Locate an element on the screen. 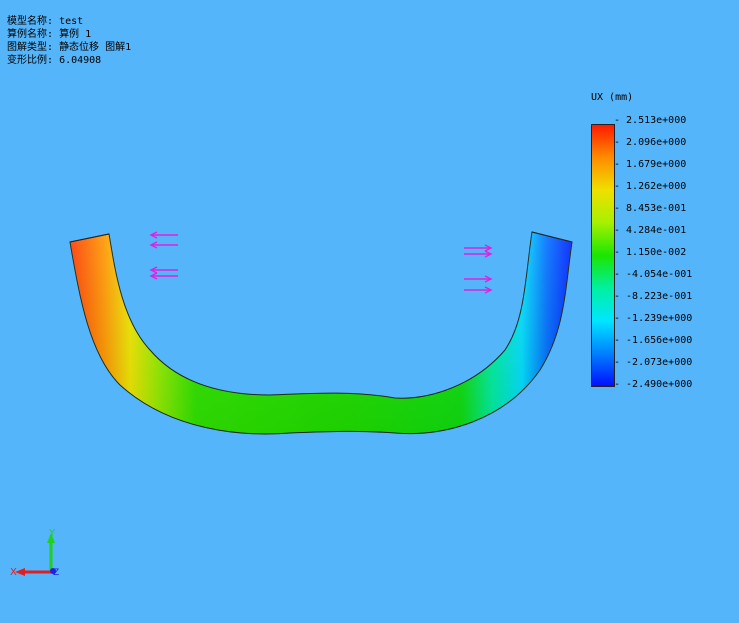 The image size is (739, 623). legend-tick-label: - 4.284e-001 is located at coordinates (650, 230).